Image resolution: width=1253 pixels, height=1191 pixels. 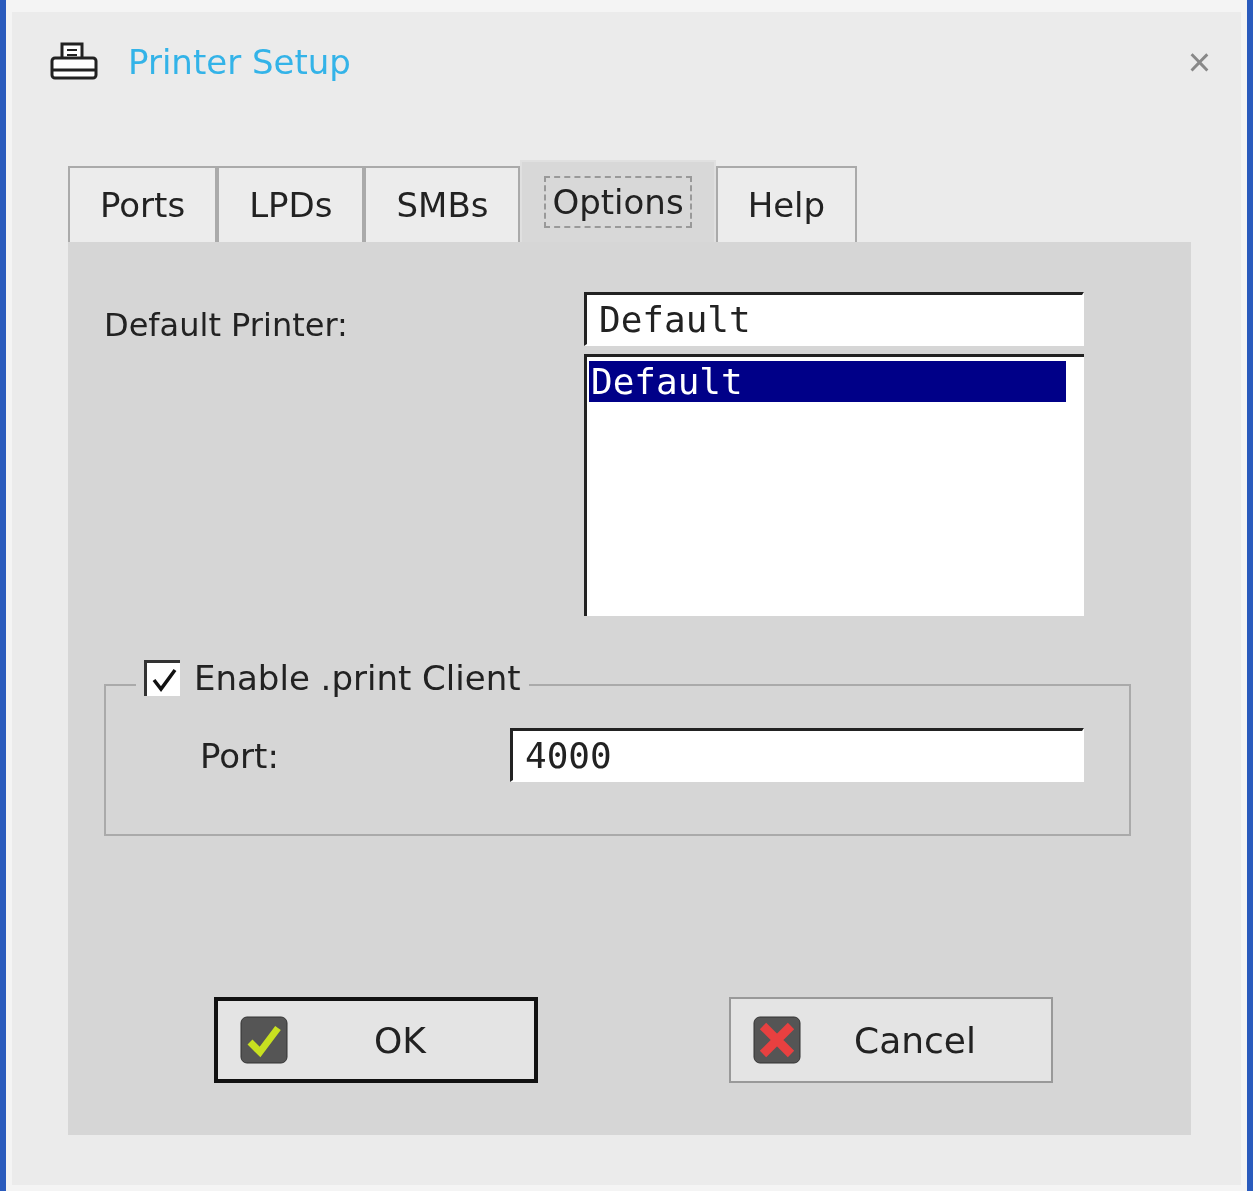 What do you see at coordinates (291, 204) in the screenshot?
I see `tab: LPDs` at bounding box center [291, 204].